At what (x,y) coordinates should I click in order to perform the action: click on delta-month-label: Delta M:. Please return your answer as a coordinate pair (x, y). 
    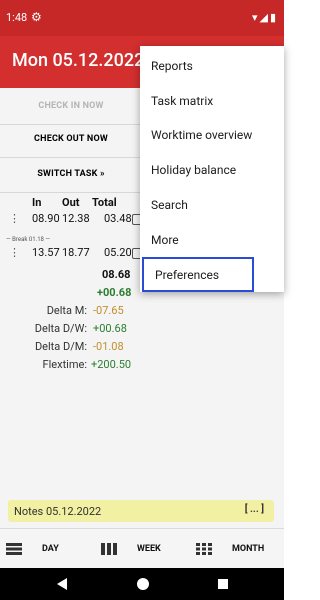
    Looking at the image, I should click on (66, 310).